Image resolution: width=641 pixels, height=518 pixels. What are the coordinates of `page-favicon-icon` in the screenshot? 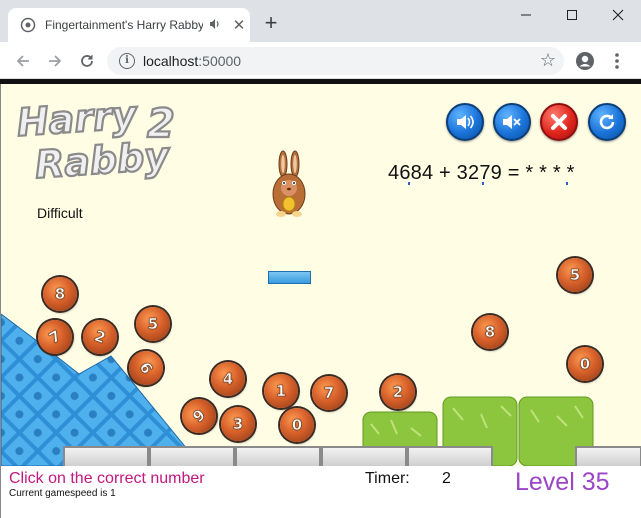 It's located at (28, 25).